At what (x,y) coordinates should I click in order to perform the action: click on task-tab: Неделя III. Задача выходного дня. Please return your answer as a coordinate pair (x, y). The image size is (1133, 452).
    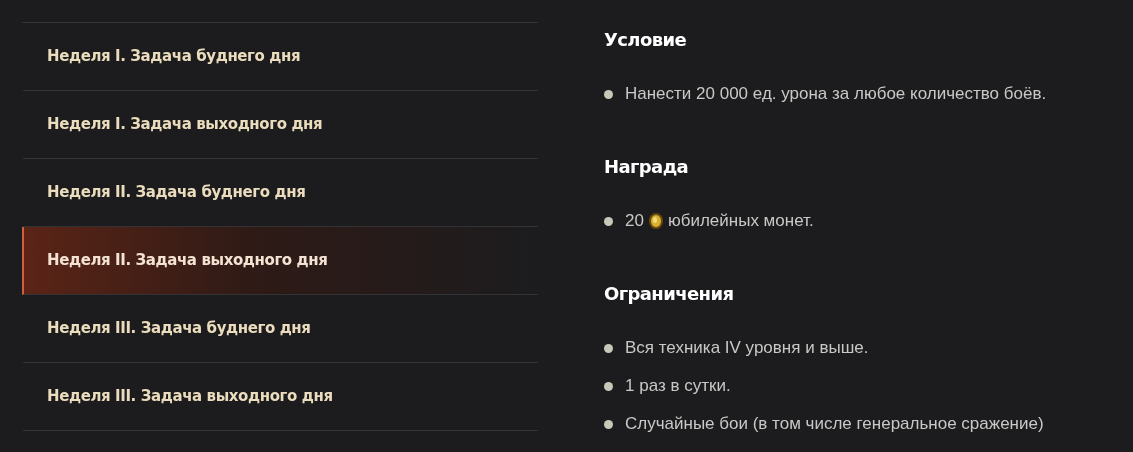
    Looking at the image, I should click on (280, 397).